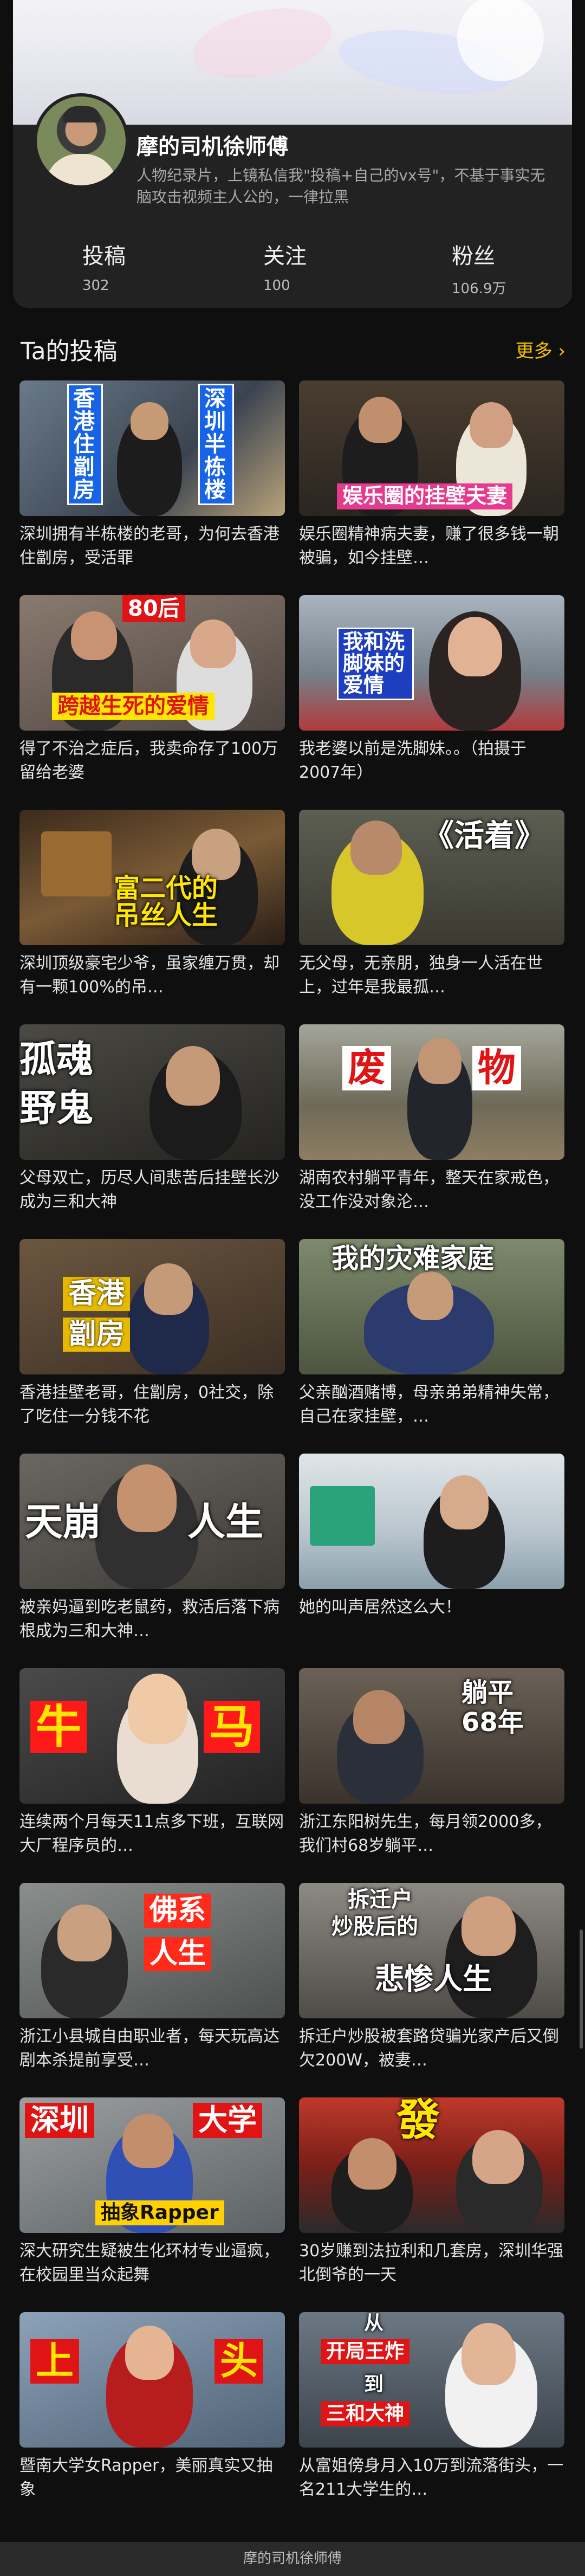  Describe the element at coordinates (541, 349) in the screenshot. I see `more-link: 更多 ›` at that location.